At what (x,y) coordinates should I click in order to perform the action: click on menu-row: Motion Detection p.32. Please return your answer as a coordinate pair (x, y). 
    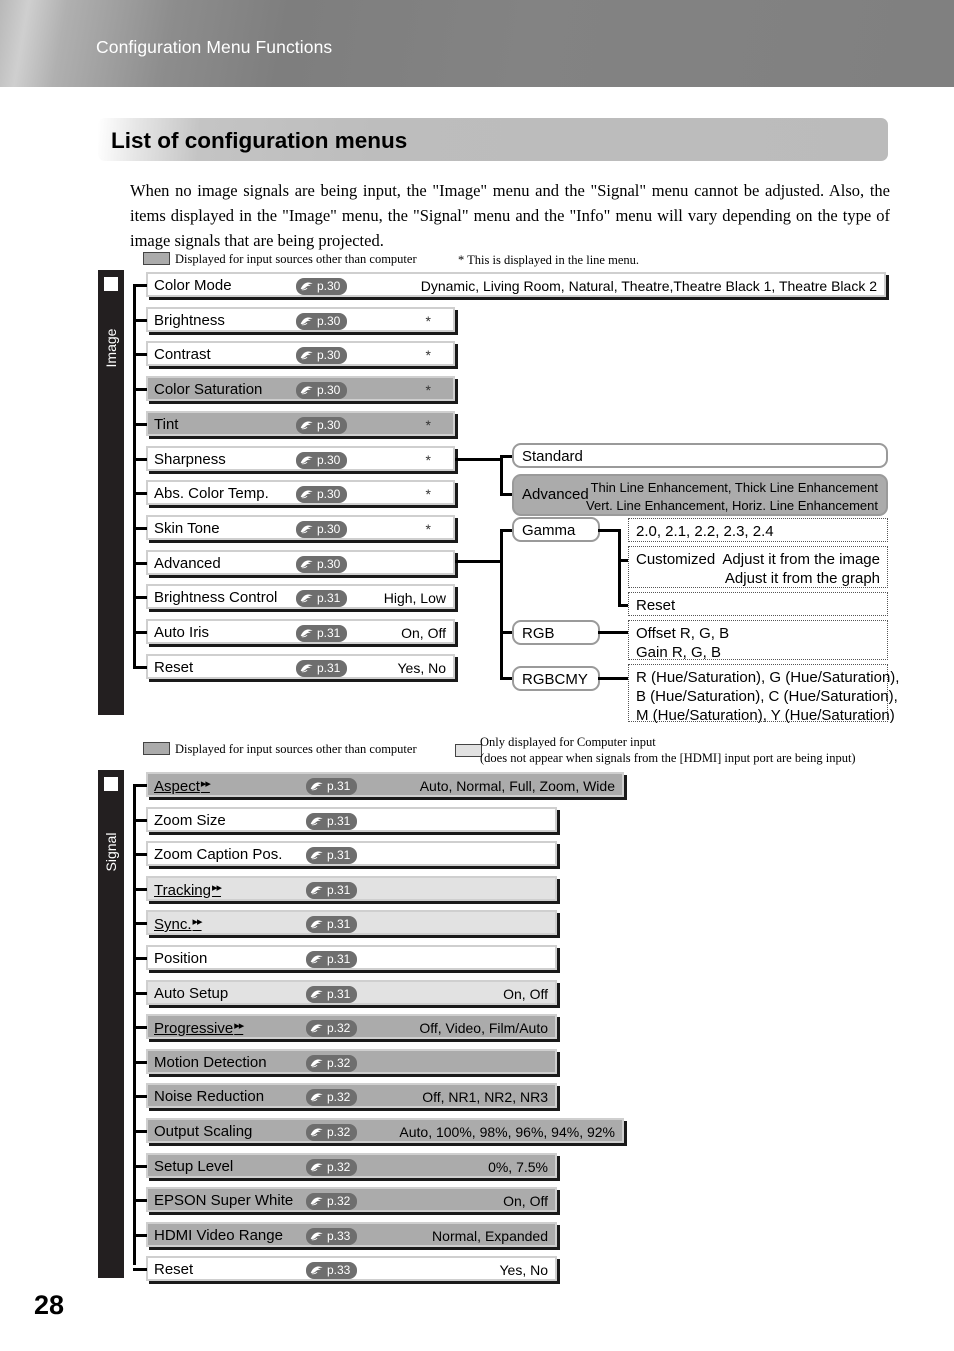
    Looking at the image, I should click on (351, 1061).